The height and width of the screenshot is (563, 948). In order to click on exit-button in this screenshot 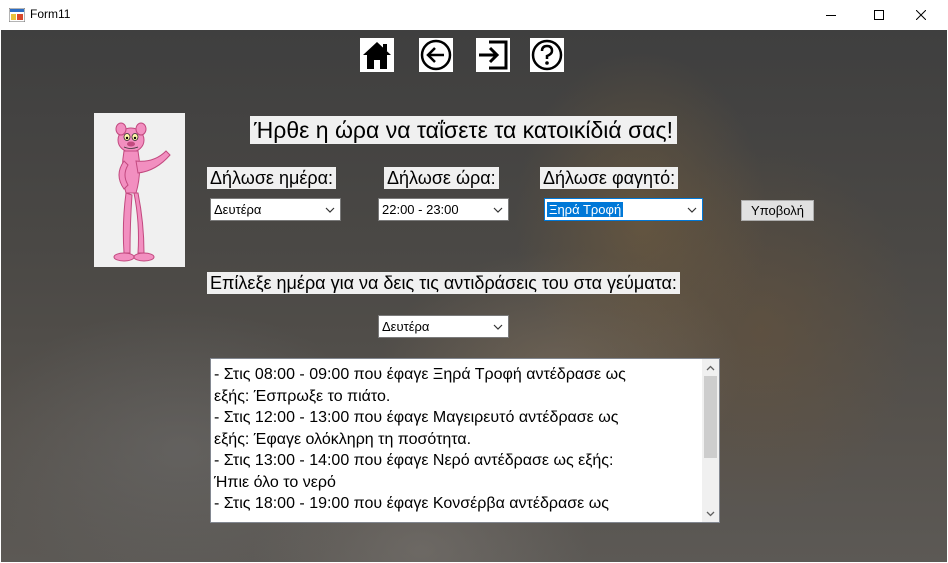, I will do `click(493, 55)`.